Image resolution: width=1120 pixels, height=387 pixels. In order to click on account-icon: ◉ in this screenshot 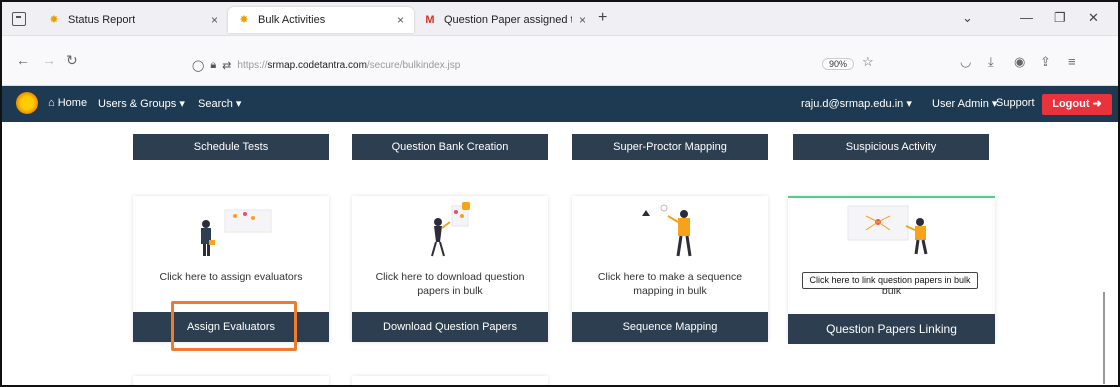, I will do `click(1019, 62)`.